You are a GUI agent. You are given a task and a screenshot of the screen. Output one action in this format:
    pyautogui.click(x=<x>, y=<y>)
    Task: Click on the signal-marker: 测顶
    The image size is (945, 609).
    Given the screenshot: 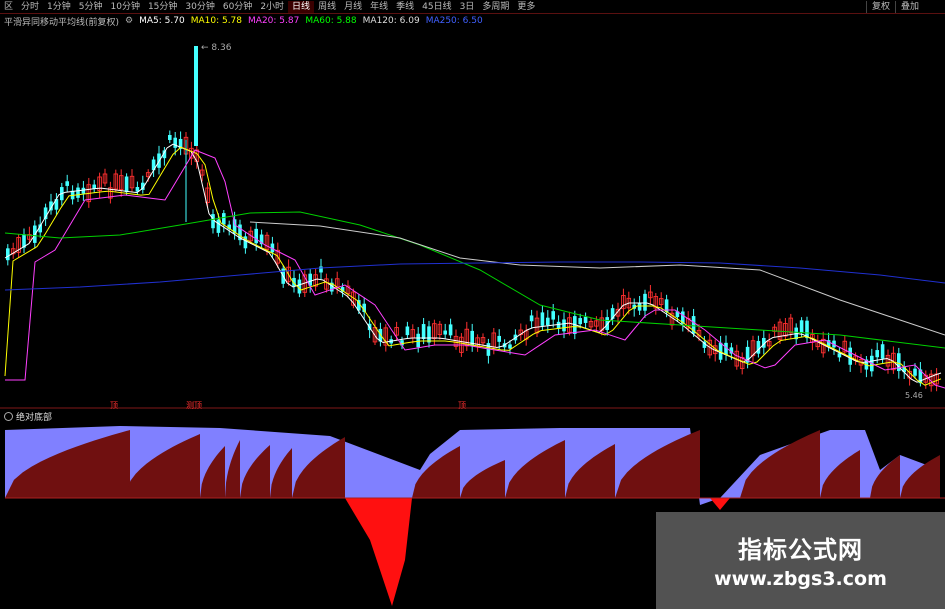 What is the action you would take?
    pyautogui.click(x=194, y=405)
    